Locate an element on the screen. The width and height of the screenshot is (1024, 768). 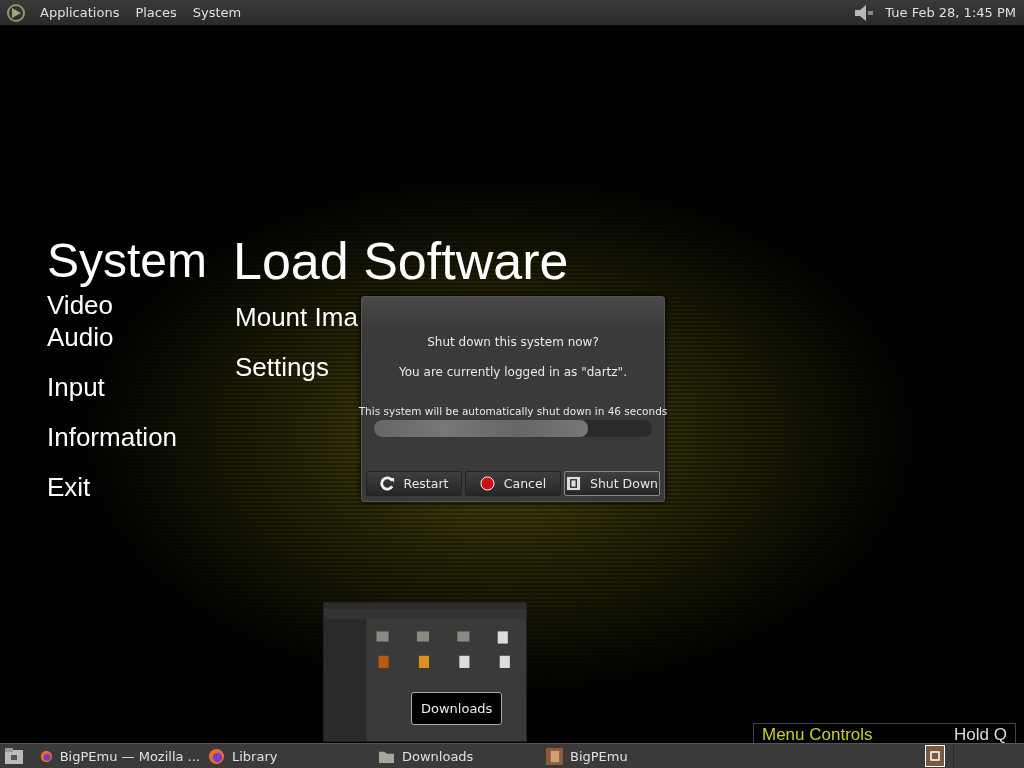
clock: Tue Feb 28, 1:45 PM is located at coordinates (950, 12).